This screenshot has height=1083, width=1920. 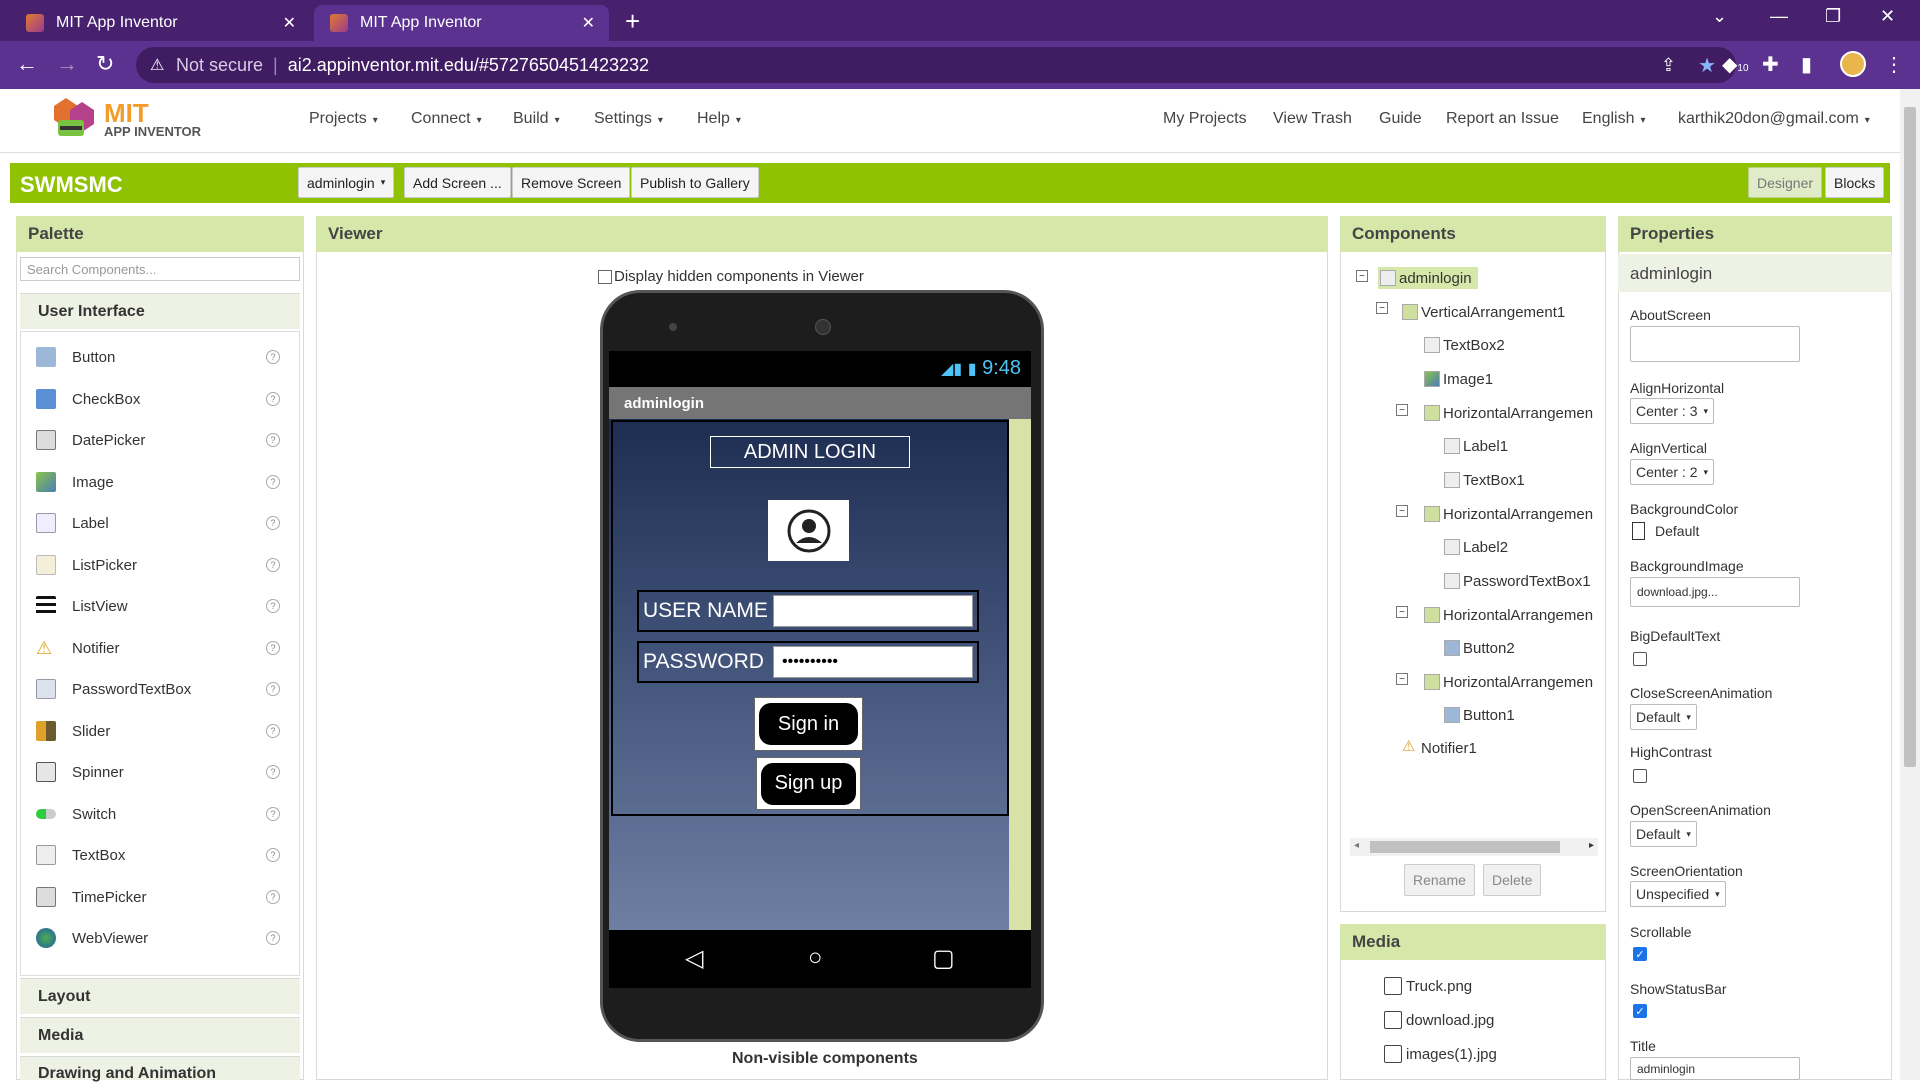 What do you see at coordinates (158, 897) in the screenshot?
I see `palette-item-timepicker: TimePicker?` at bounding box center [158, 897].